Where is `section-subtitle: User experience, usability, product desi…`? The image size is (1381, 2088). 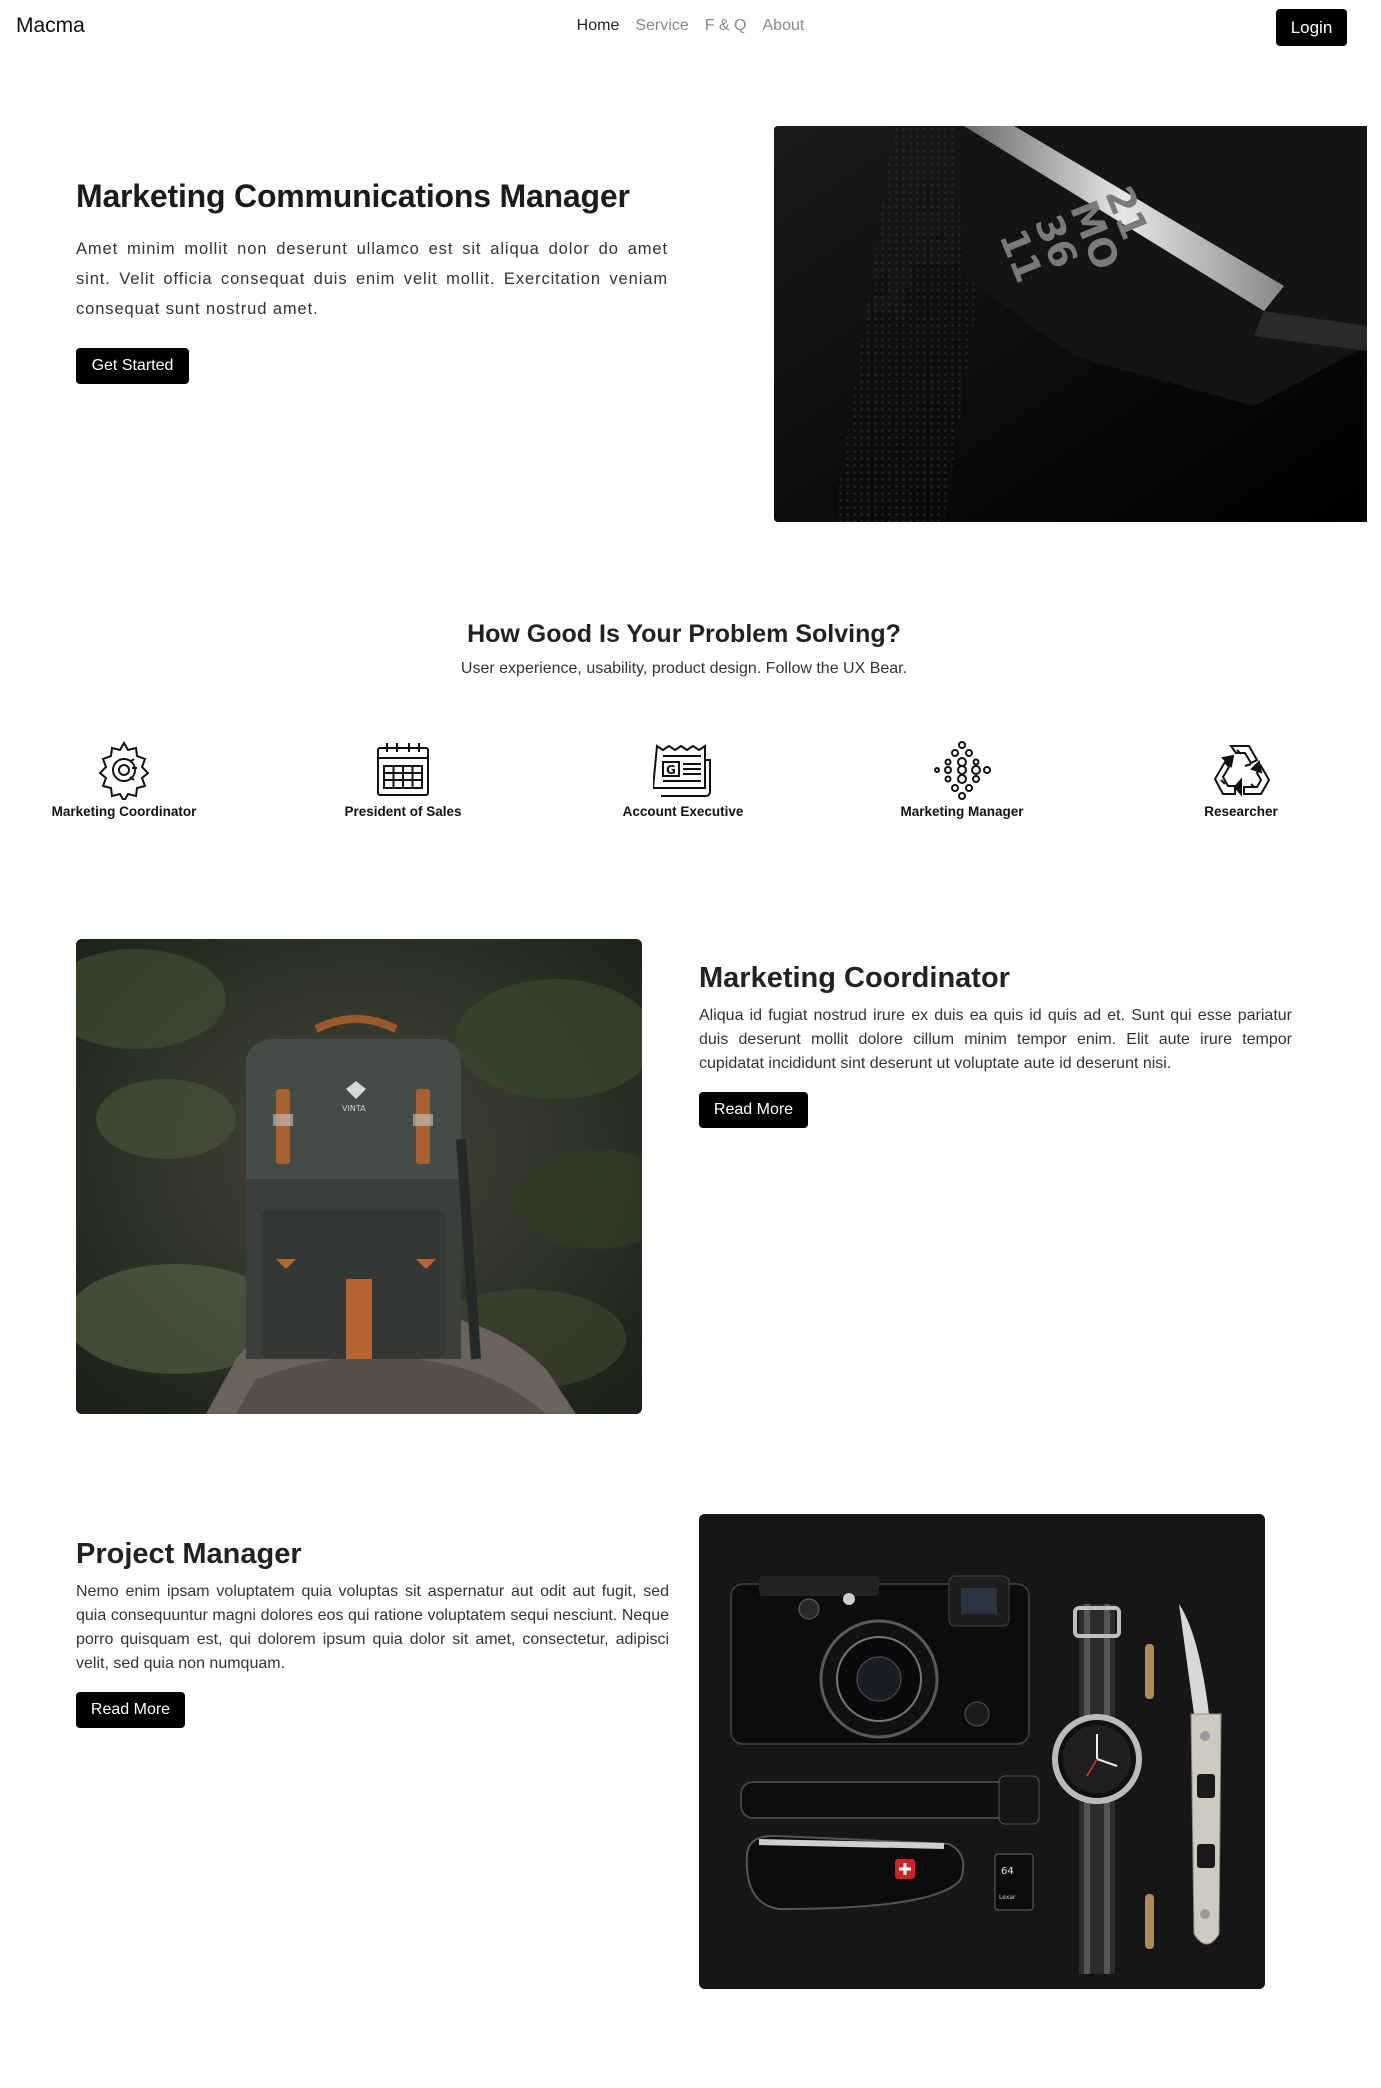 section-subtitle: User experience, usability, product desi… is located at coordinates (684, 668).